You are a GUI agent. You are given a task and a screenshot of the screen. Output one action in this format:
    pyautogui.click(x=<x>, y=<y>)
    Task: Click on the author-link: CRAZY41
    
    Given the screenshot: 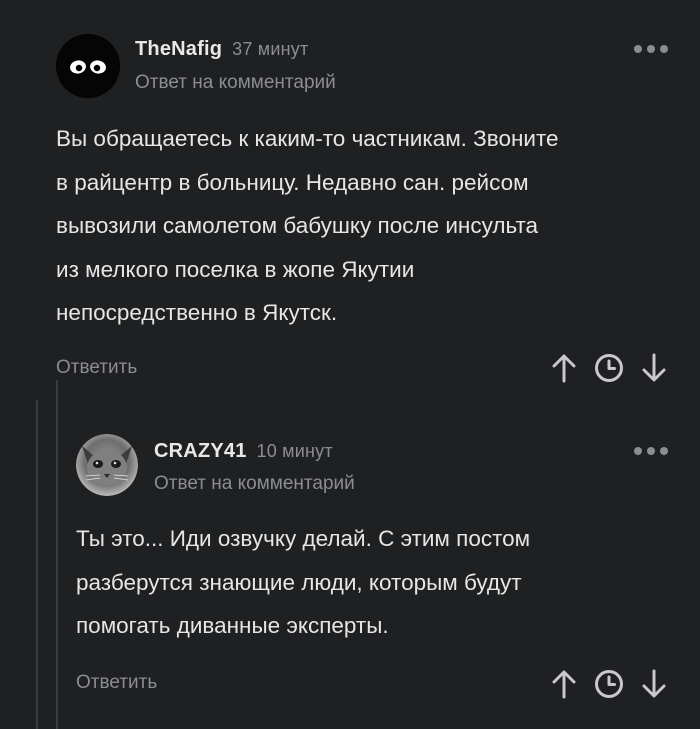 What is the action you would take?
    pyautogui.click(x=200, y=451)
    